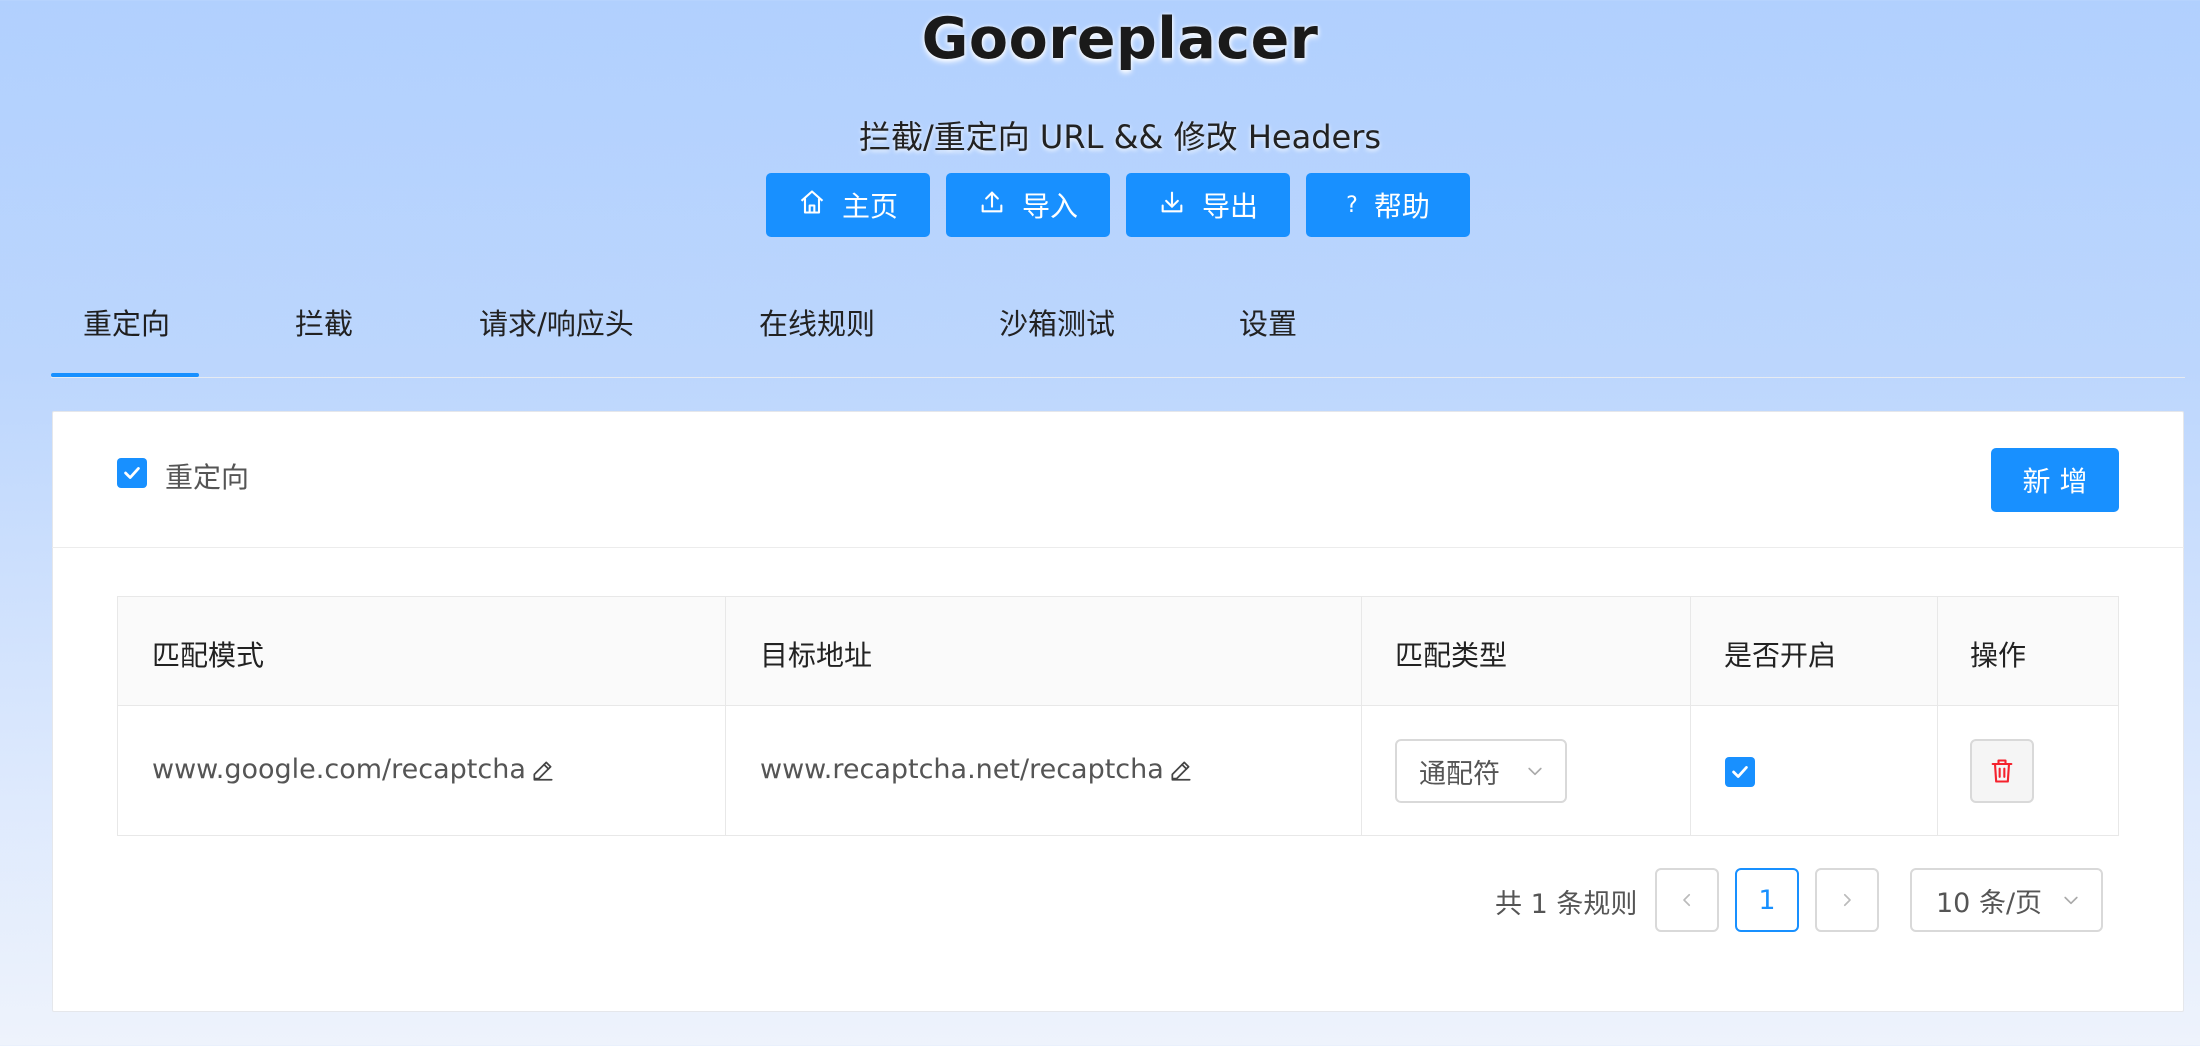 The image size is (2200, 1046). What do you see at coordinates (208, 655) in the screenshot?
I see `column-header-pattern: 匹配模式` at bounding box center [208, 655].